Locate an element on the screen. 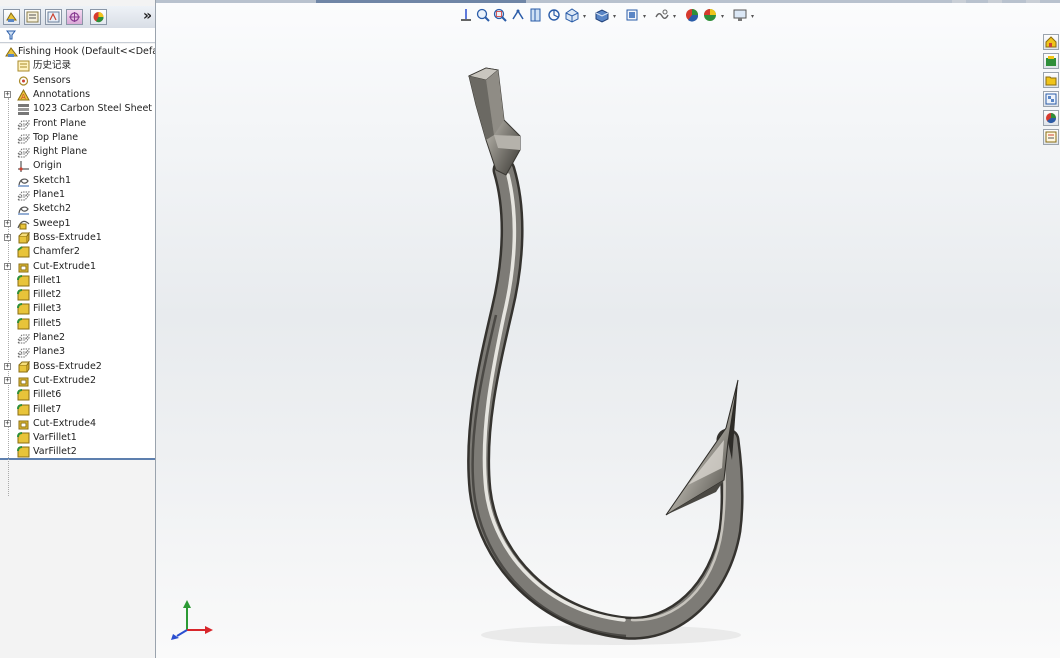 This screenshot has width=1060, height=658. tree-item: + Boss-Extrude1 is located at coordinates (77, 238).